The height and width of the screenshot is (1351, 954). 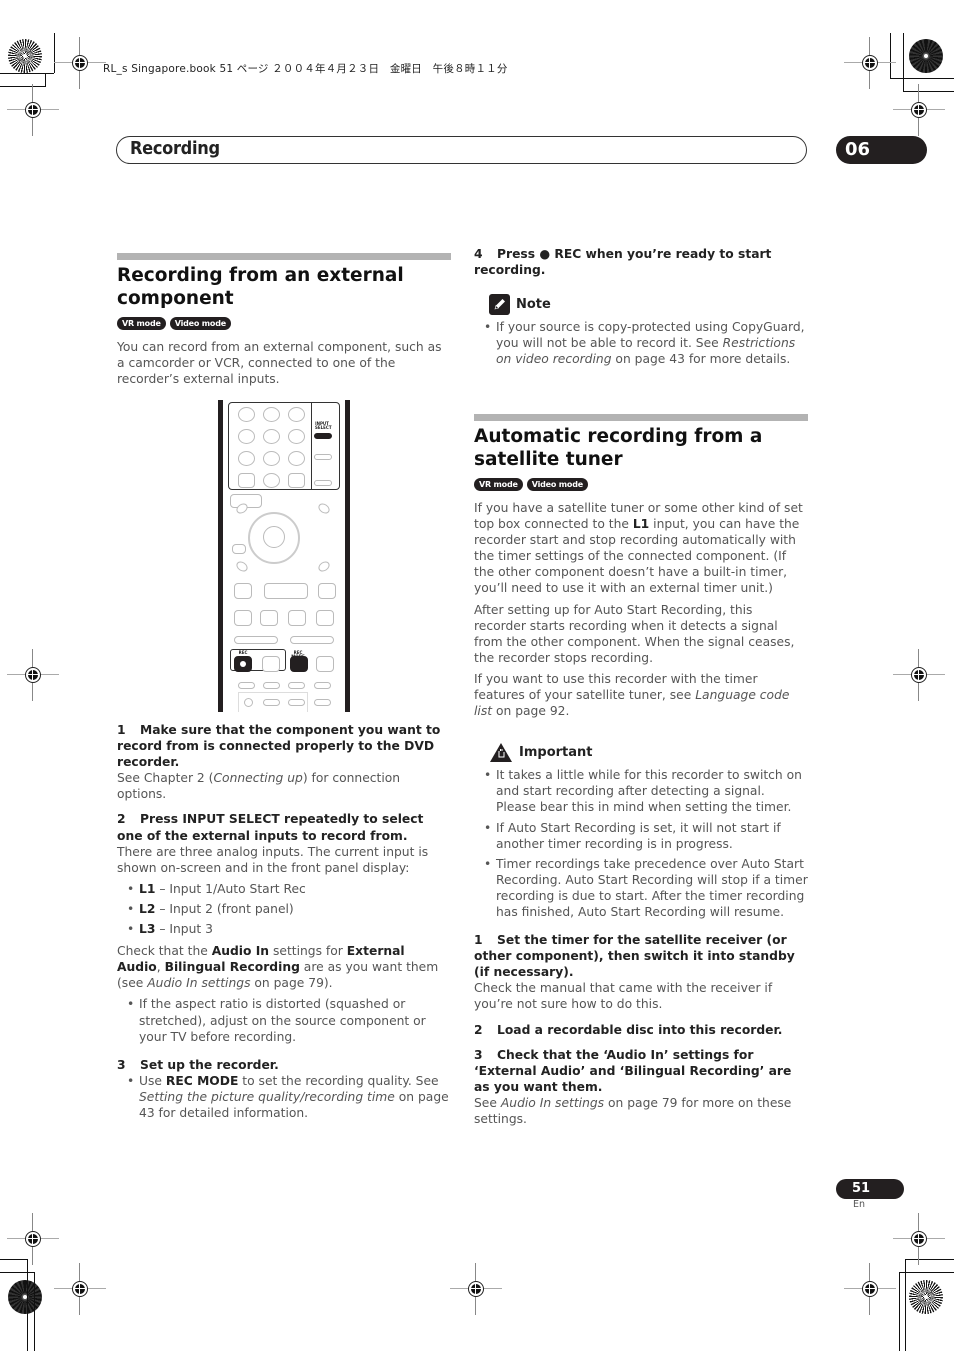 I want to click on rec-label: REC, so click(x=243, y=652).